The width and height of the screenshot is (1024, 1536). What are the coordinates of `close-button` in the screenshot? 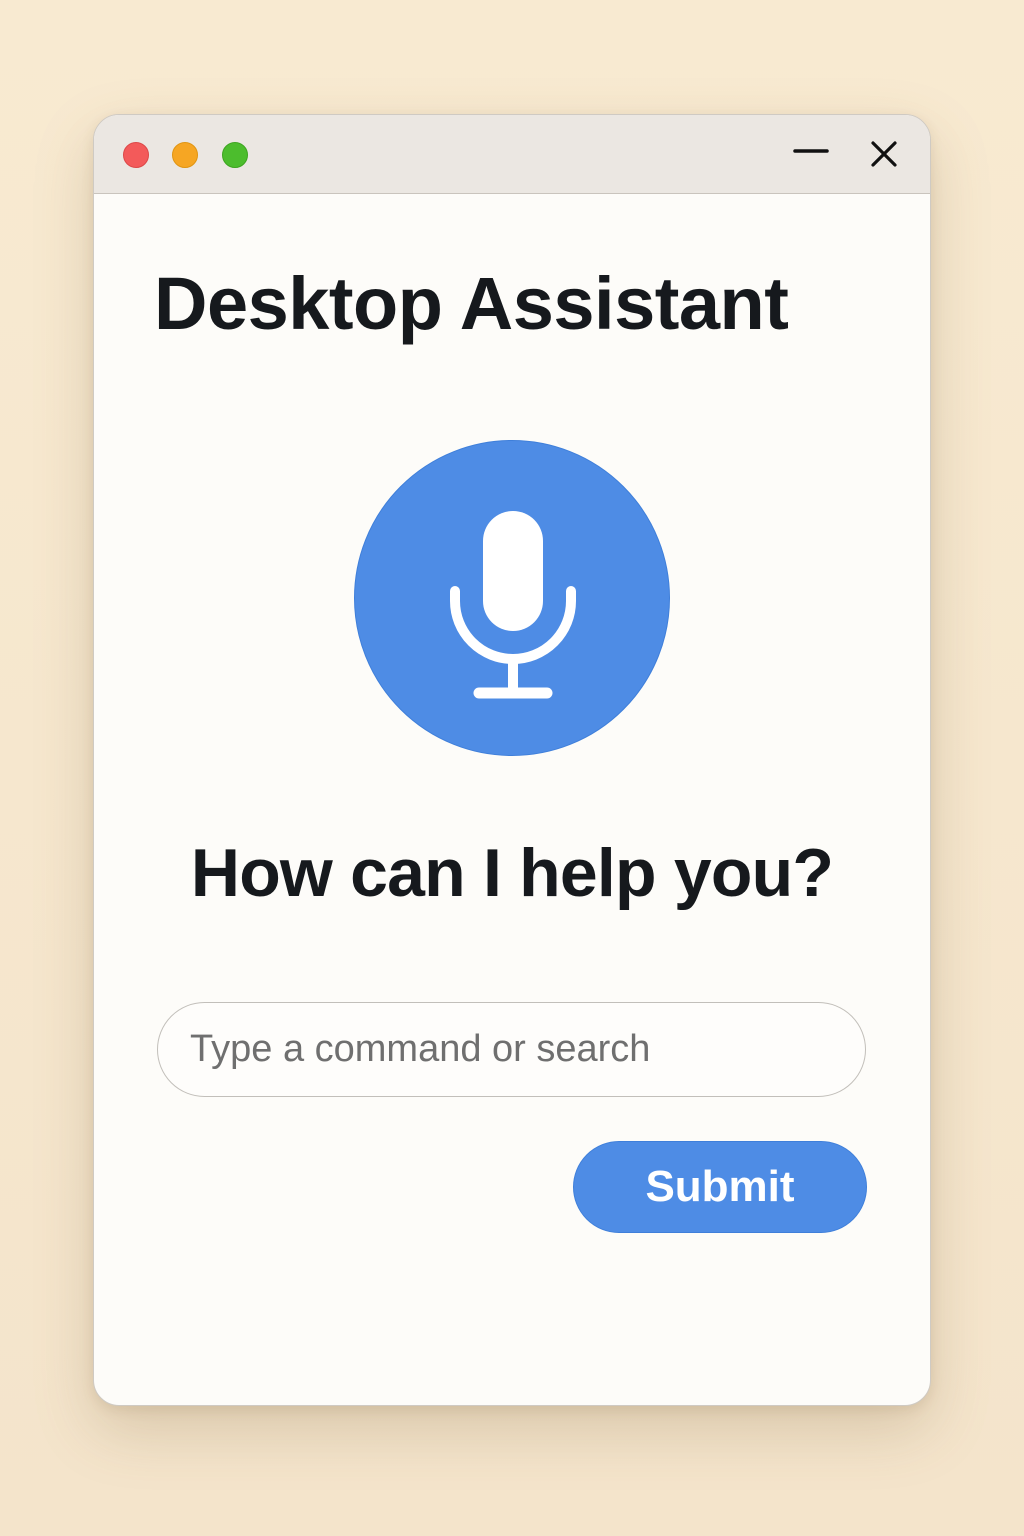 It's located at (884, 154).